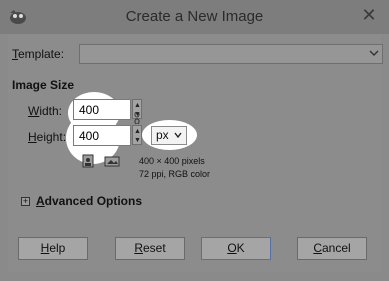 Image resolution: width=389 pixels, height=281 pixels. Describe the element at coordinates (38, 54) in the screenshot. I see `template-label: Template:` at that location.